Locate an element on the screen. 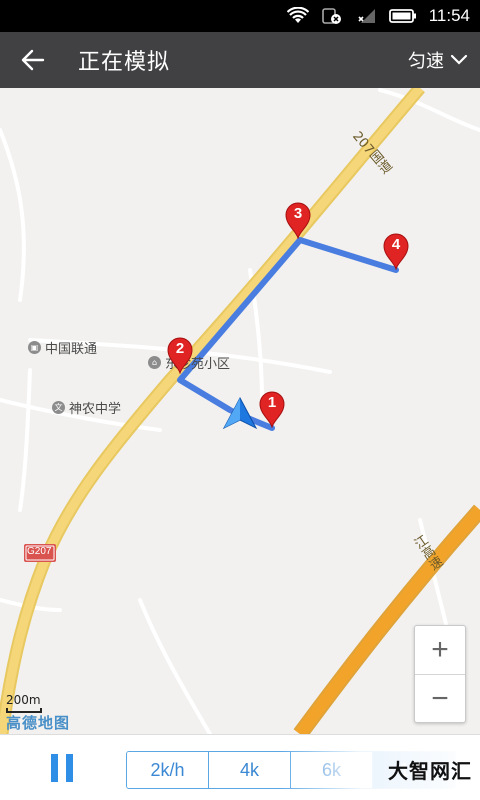 This screenshot has width=480, height=800. back-button is located at coordinates (33, 60).